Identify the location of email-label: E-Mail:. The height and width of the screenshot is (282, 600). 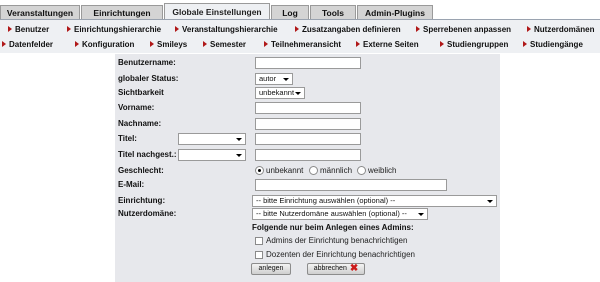
(131, 184).